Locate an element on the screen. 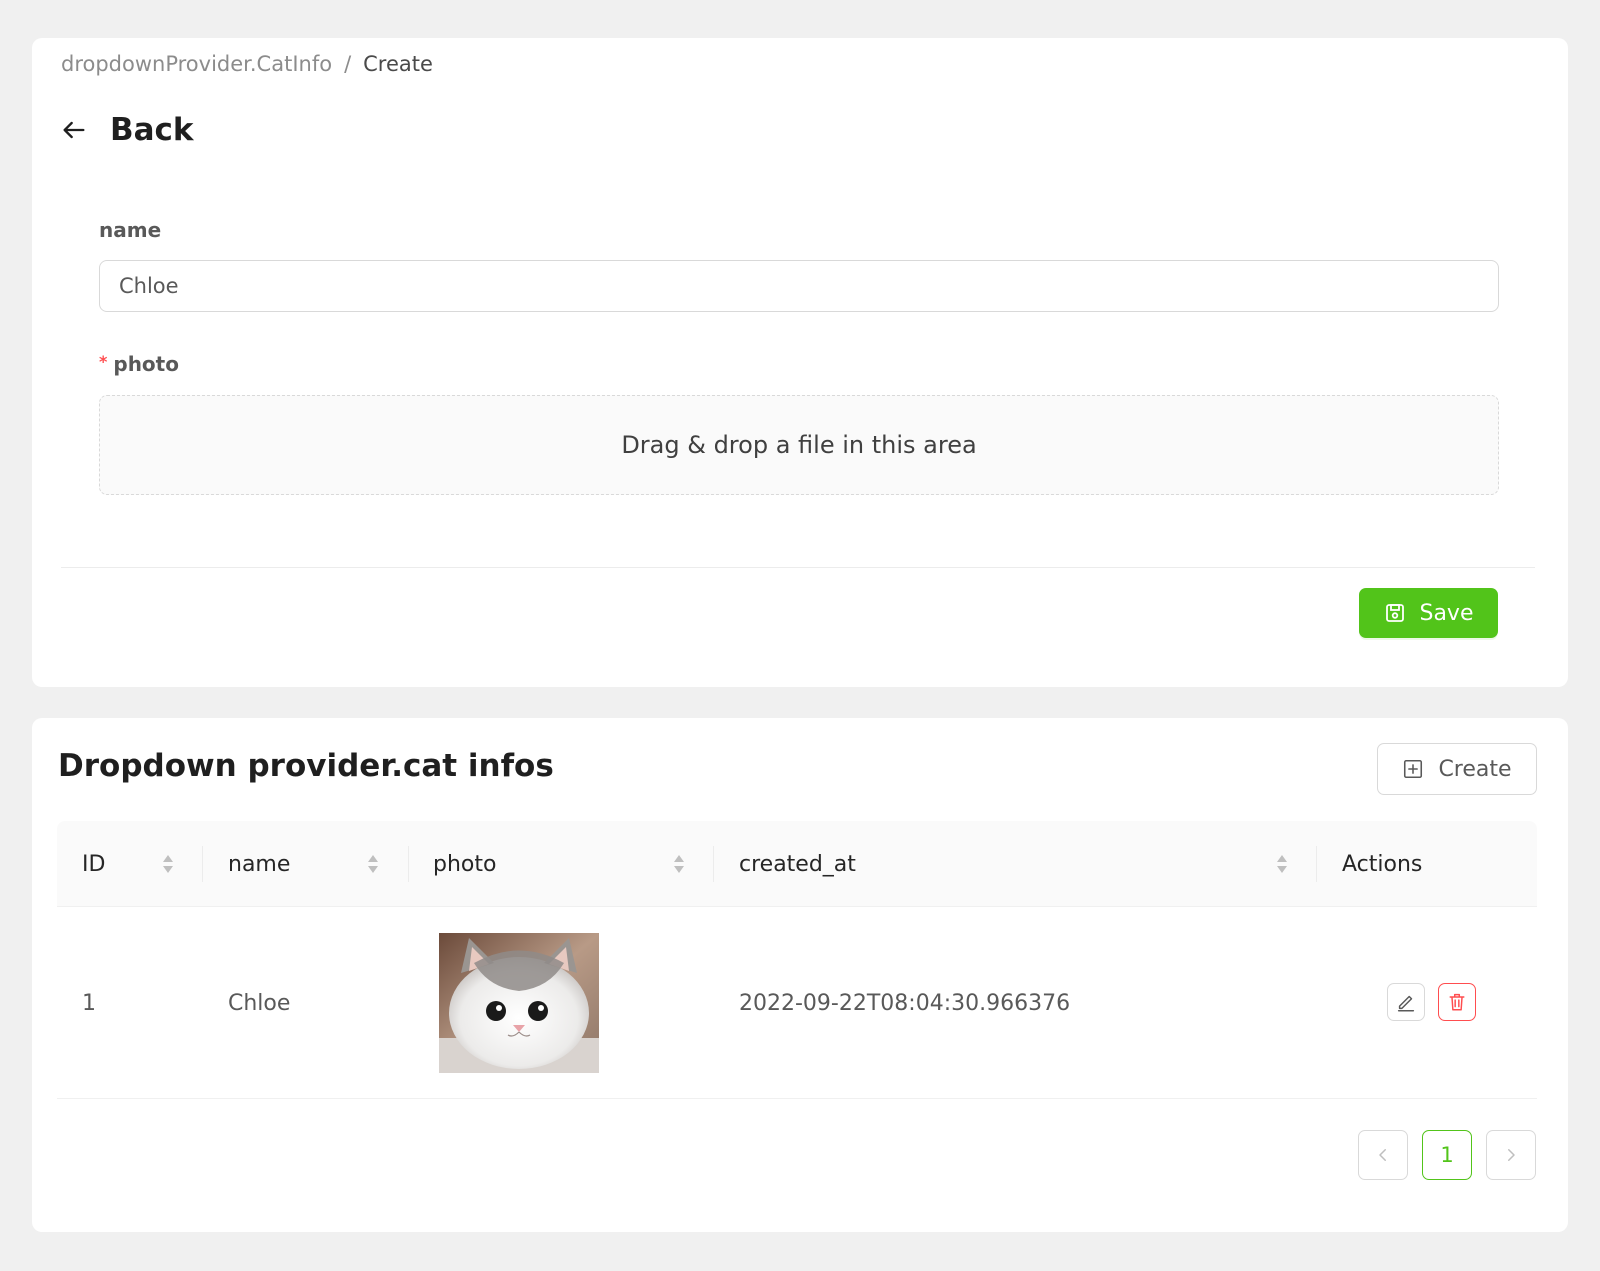 Image resolution: width=1600 pixels, height=1271 pixels. cell-name: Chloe is located at coordinates (259, 1003).